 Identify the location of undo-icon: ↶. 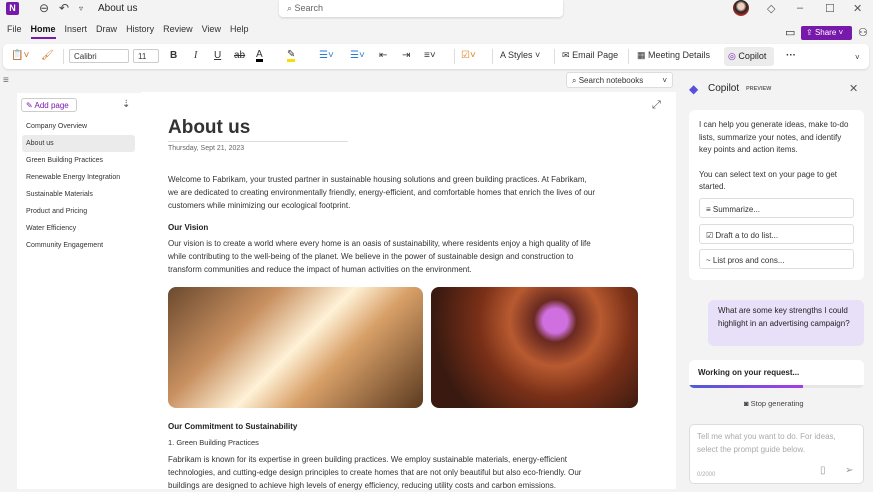
(64, 8).